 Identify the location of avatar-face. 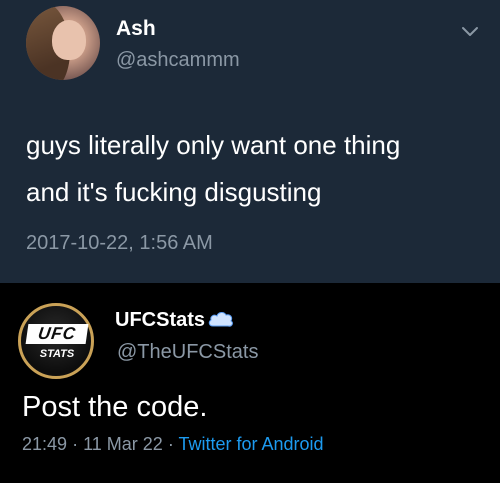
(69, 40).